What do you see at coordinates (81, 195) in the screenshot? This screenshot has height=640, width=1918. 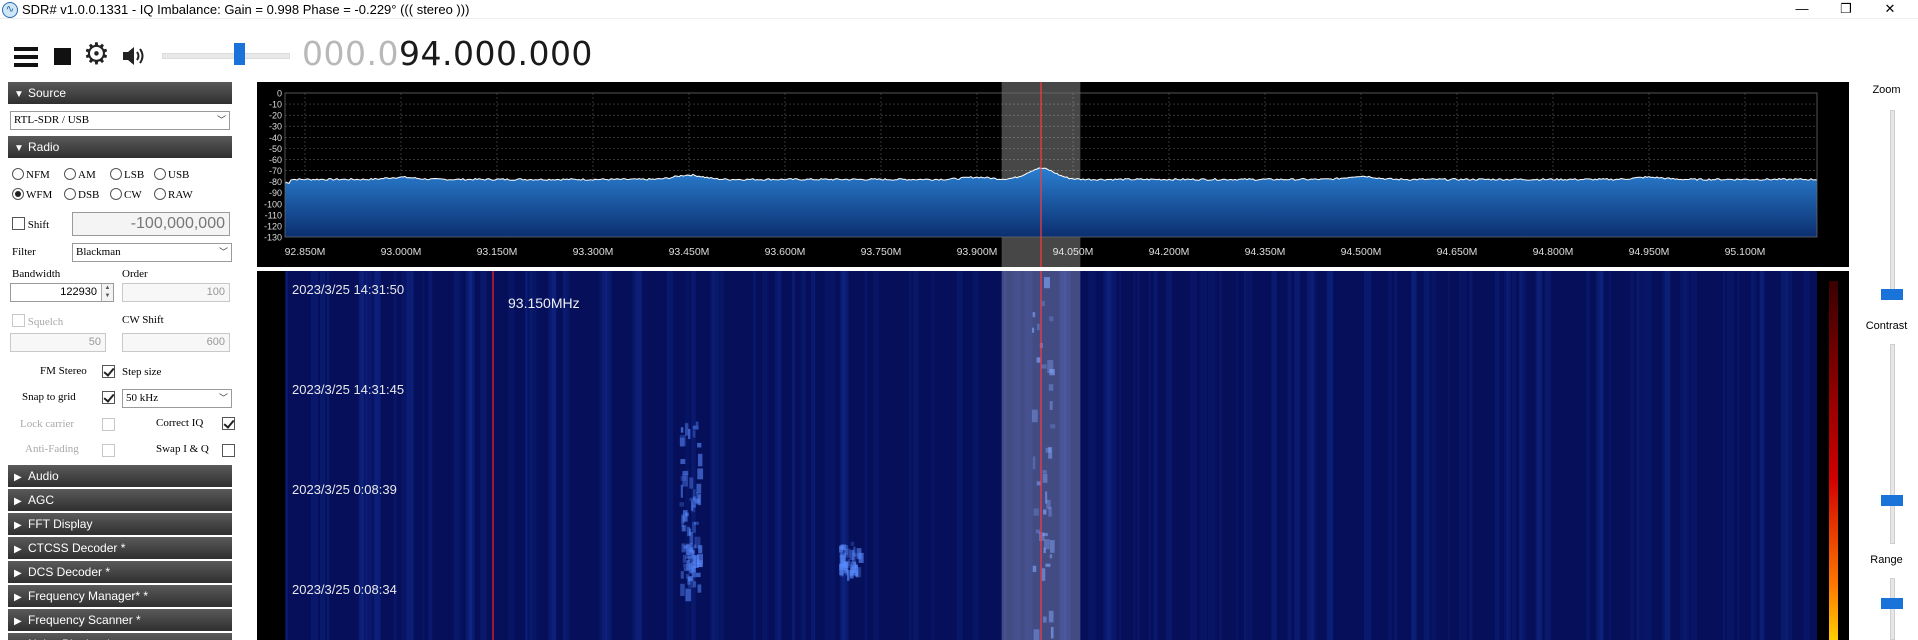 I see `mode-radio-dsb: DSB` at bounding box center [81, 195].